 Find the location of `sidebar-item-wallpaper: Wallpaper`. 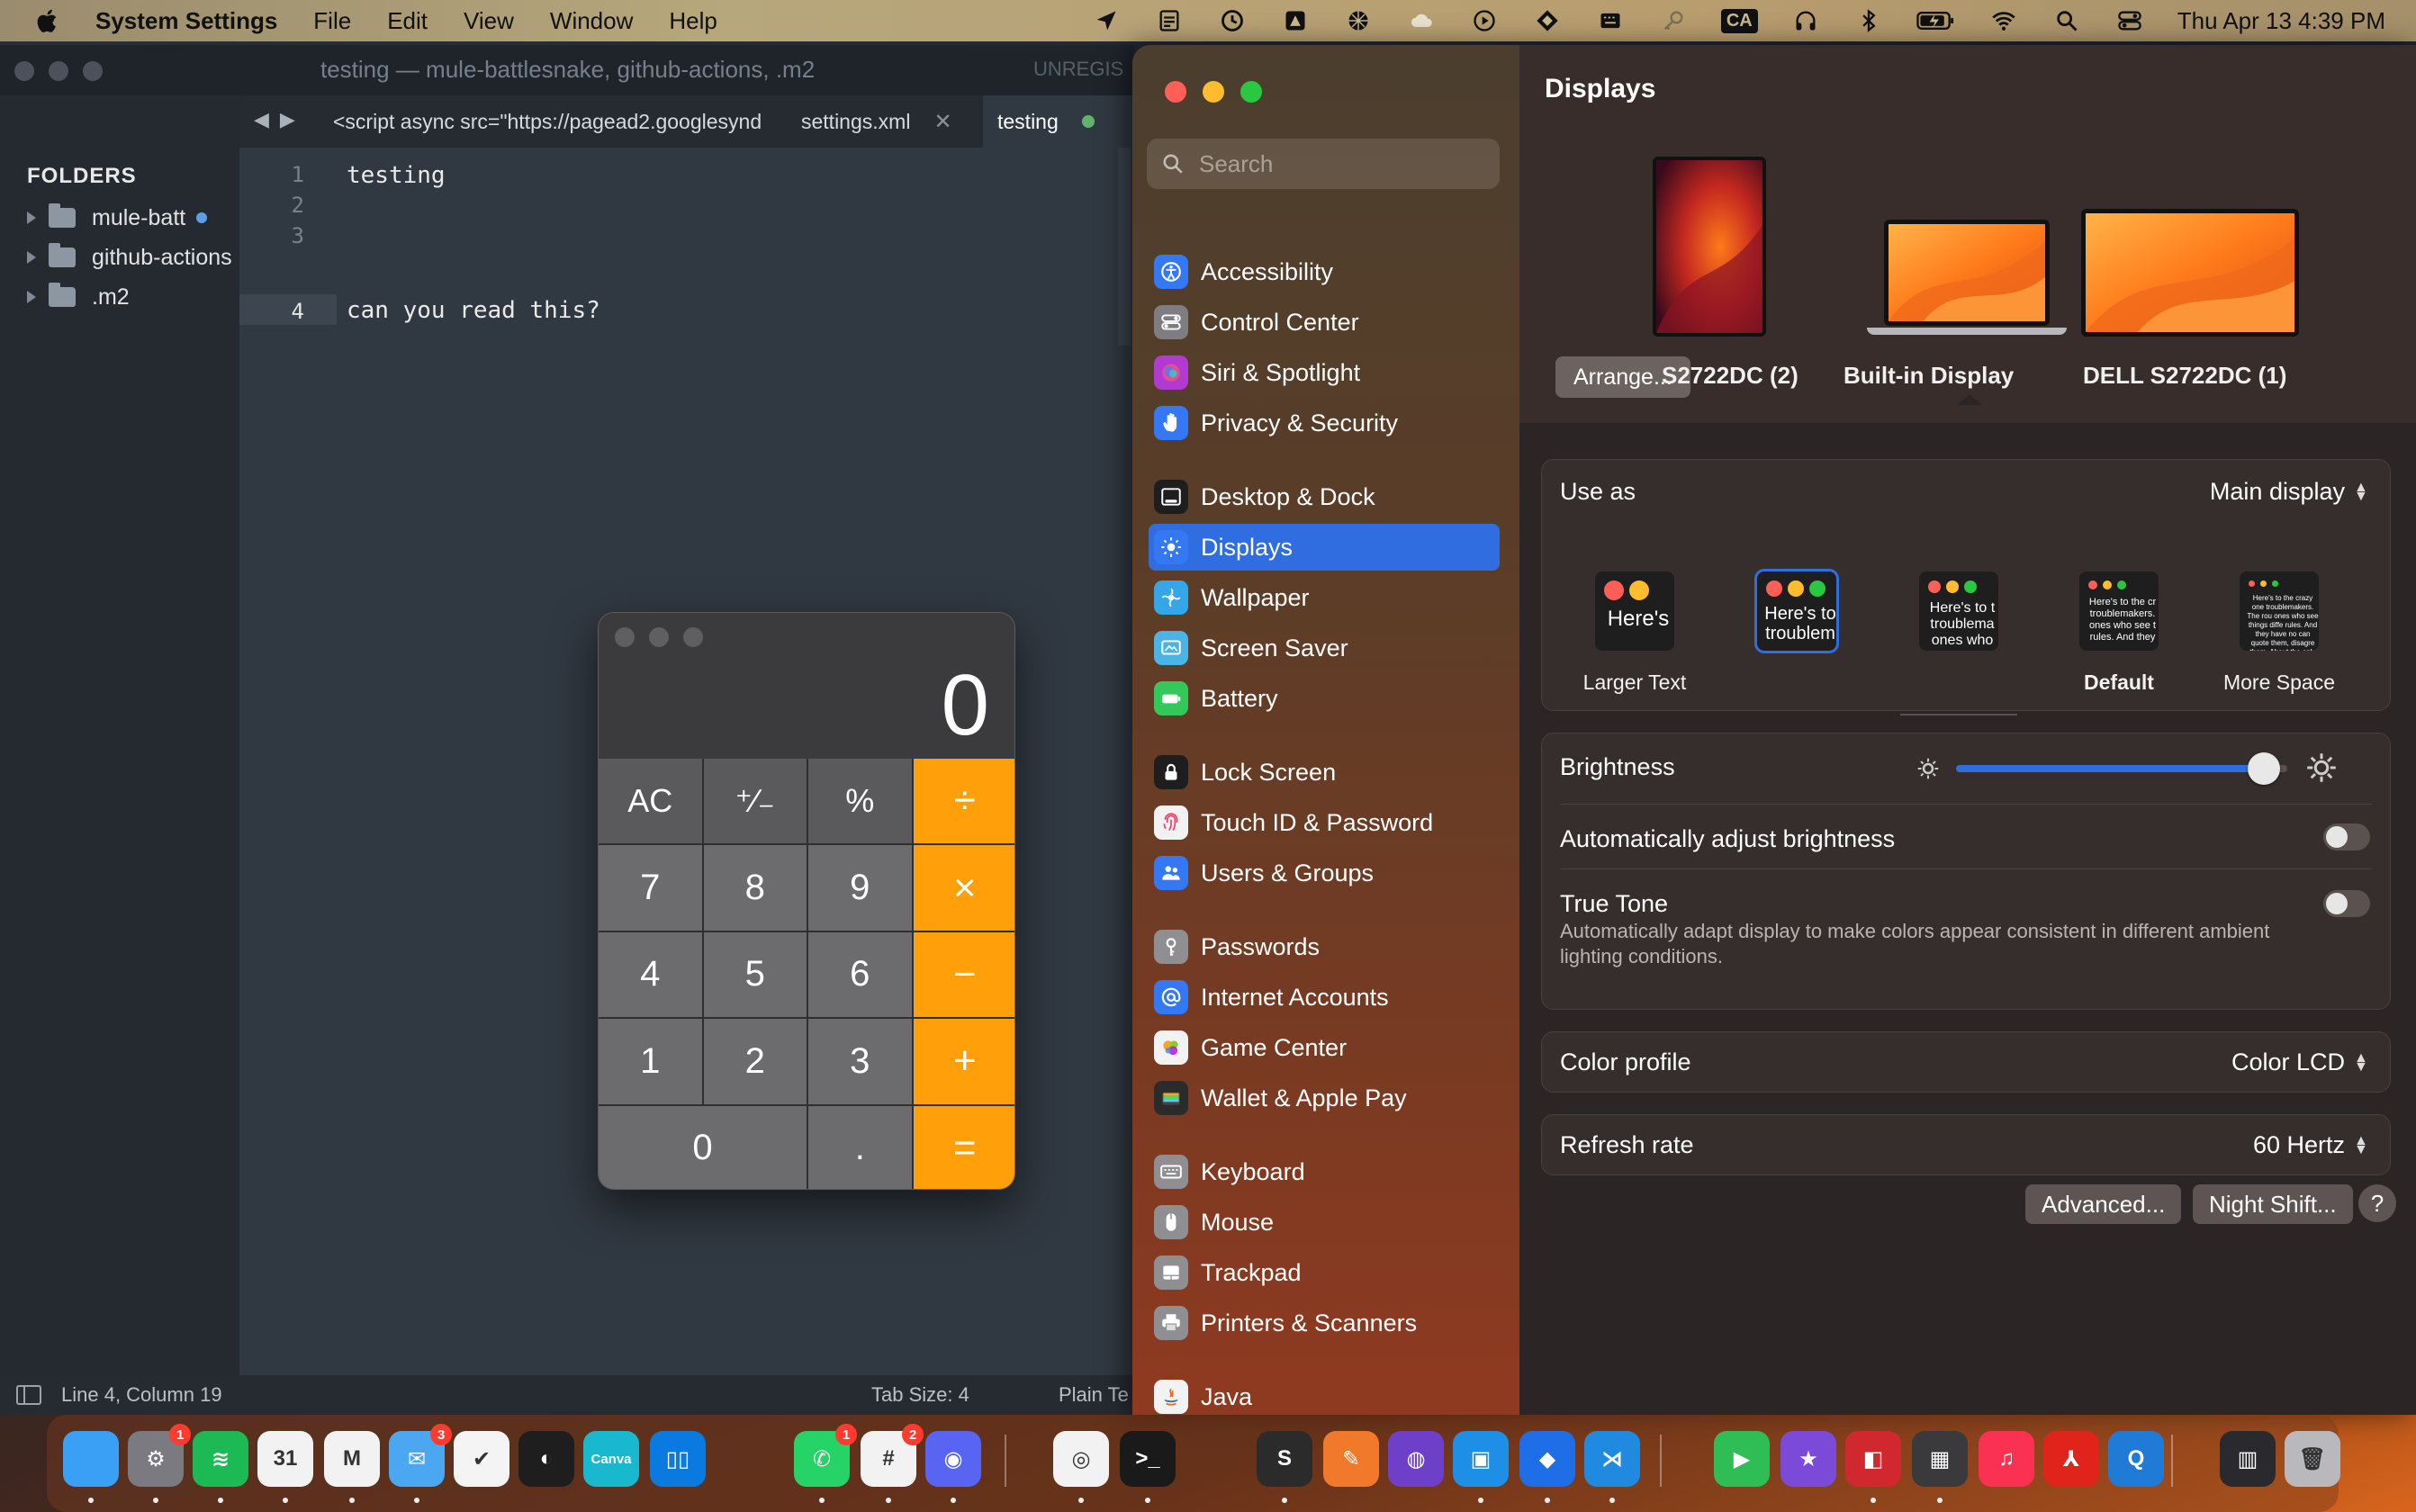

sidebar-item-wallpaper: Wallpaper is located at coordinates (1324, 597).